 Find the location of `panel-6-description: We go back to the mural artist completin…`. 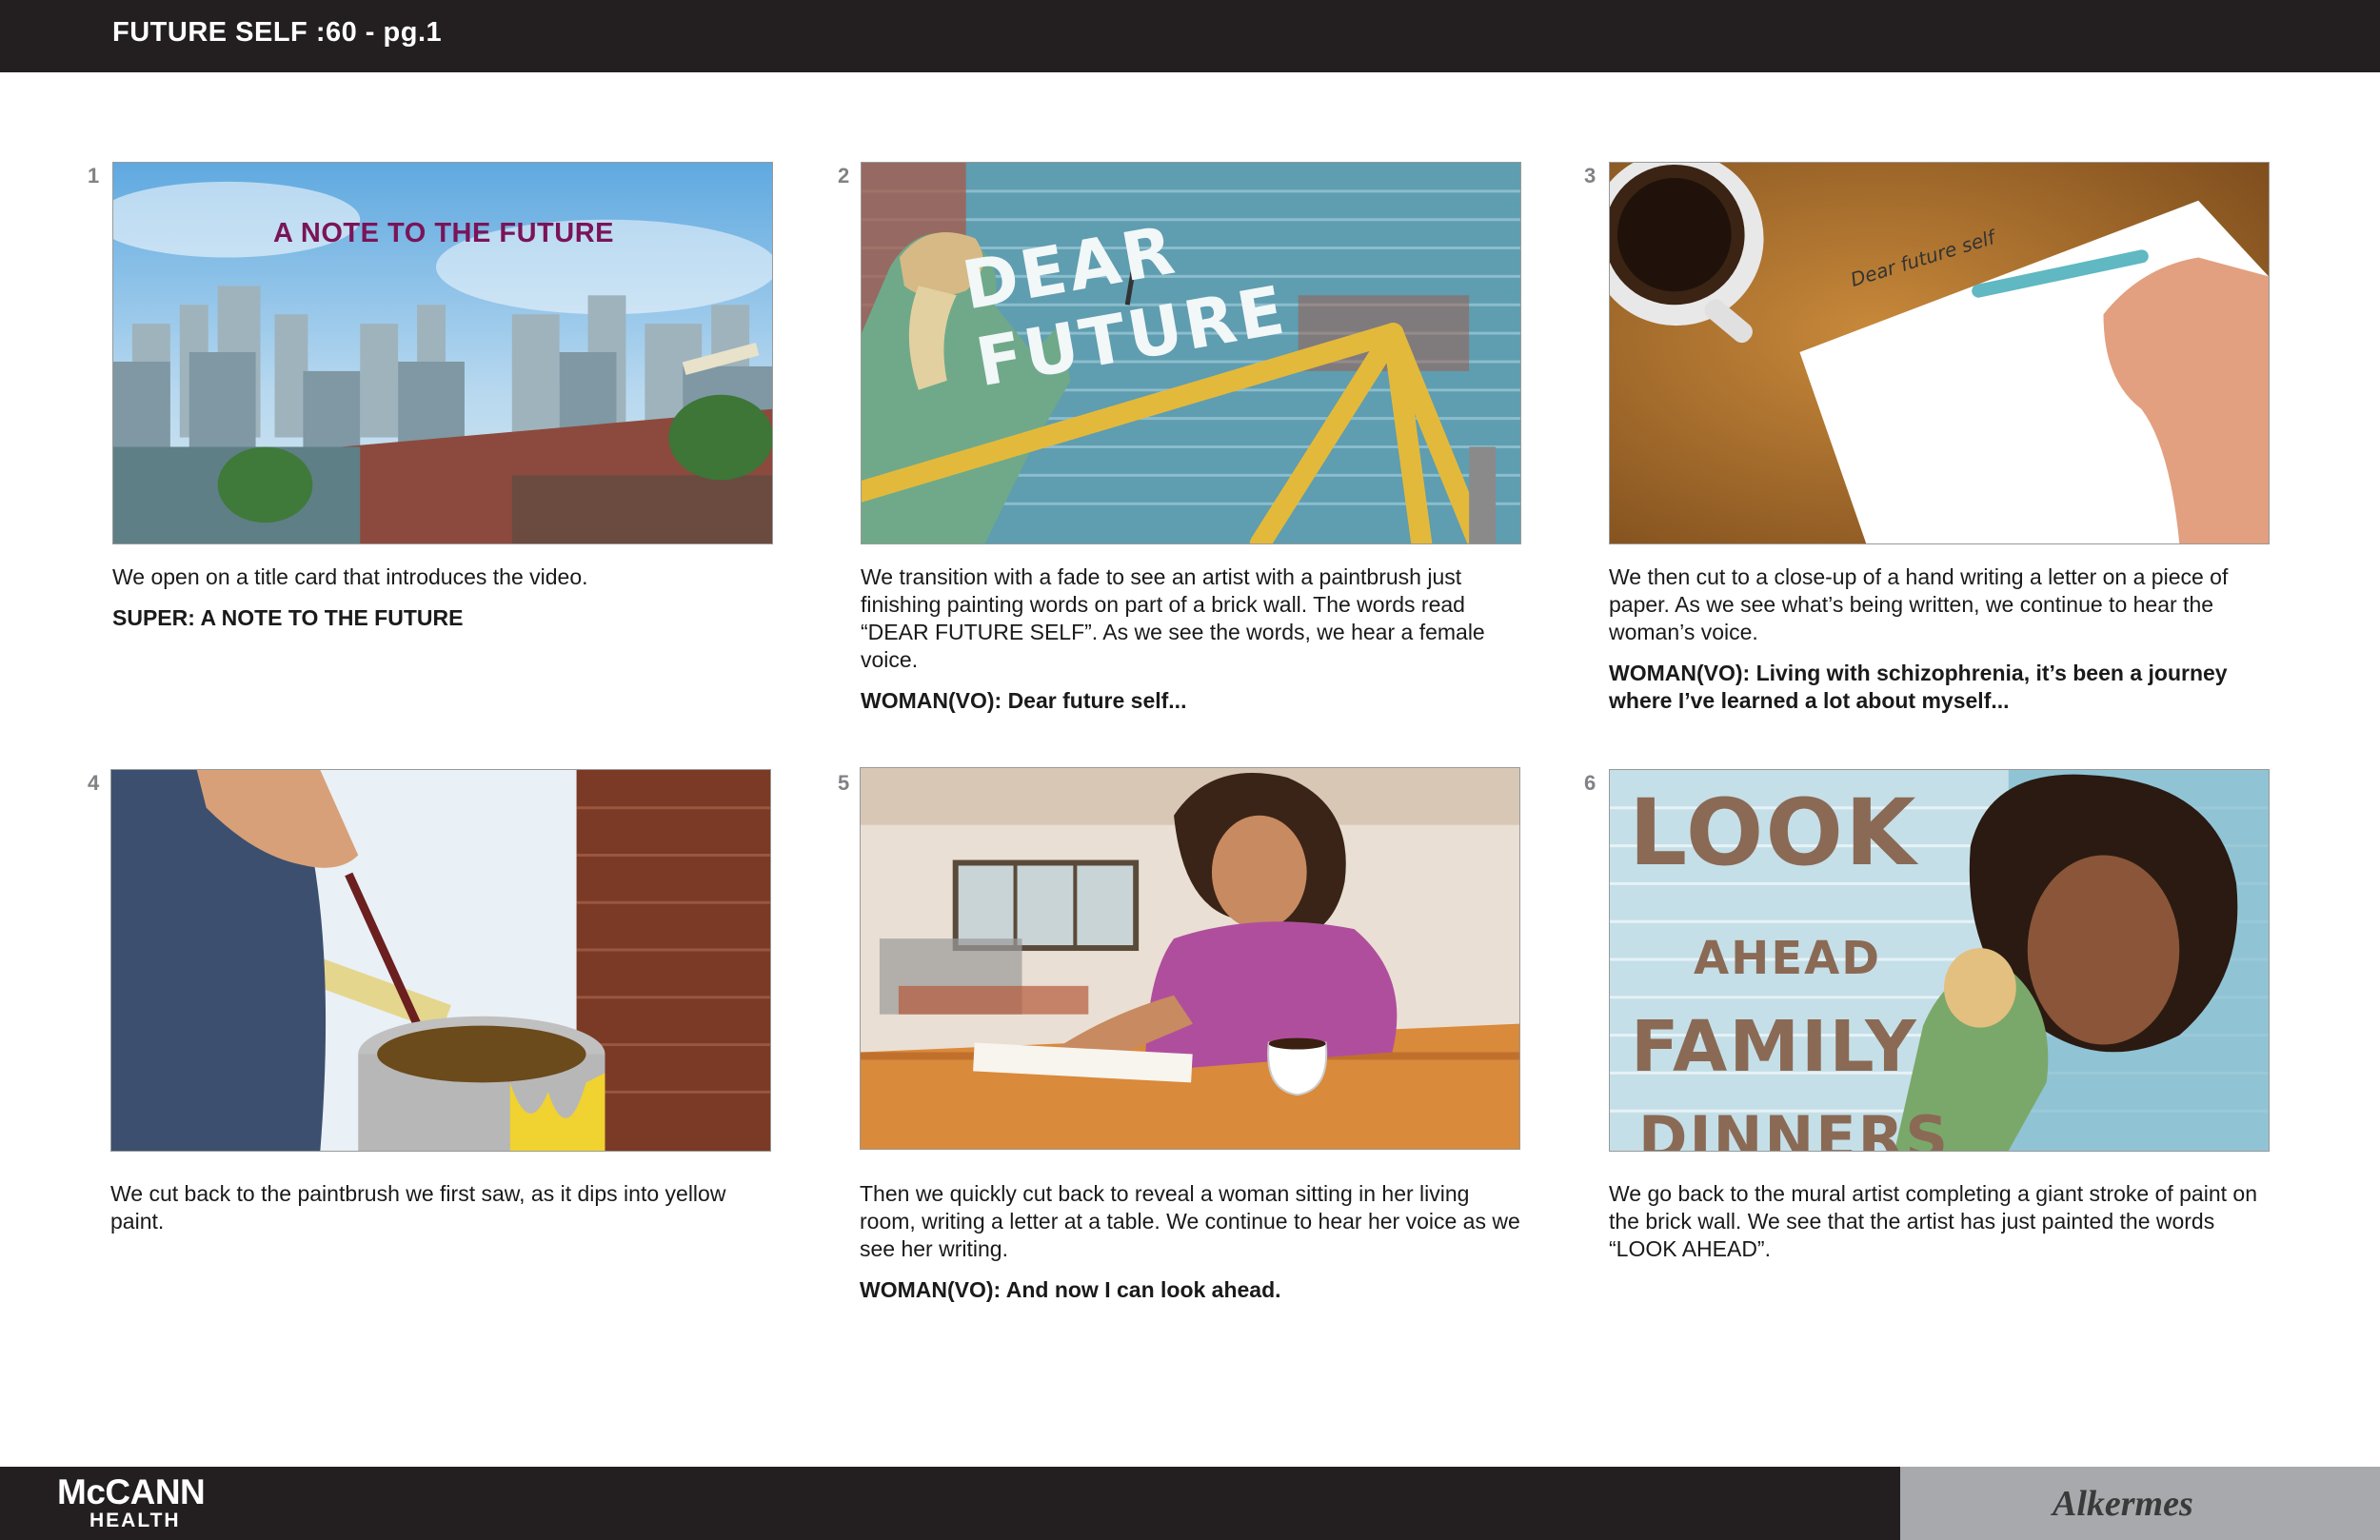

panel-6-description: We go back to the mural artist completin… is located at coordinates (1942, 1221).